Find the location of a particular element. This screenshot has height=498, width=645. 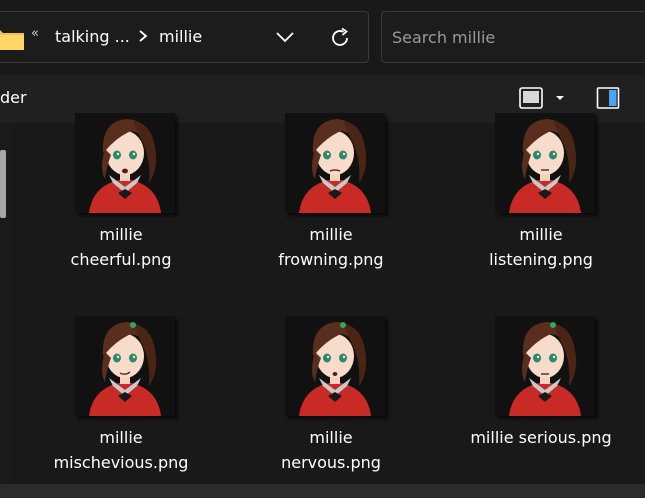

file-item: millie serious.png is located at coordinates (541, 403).